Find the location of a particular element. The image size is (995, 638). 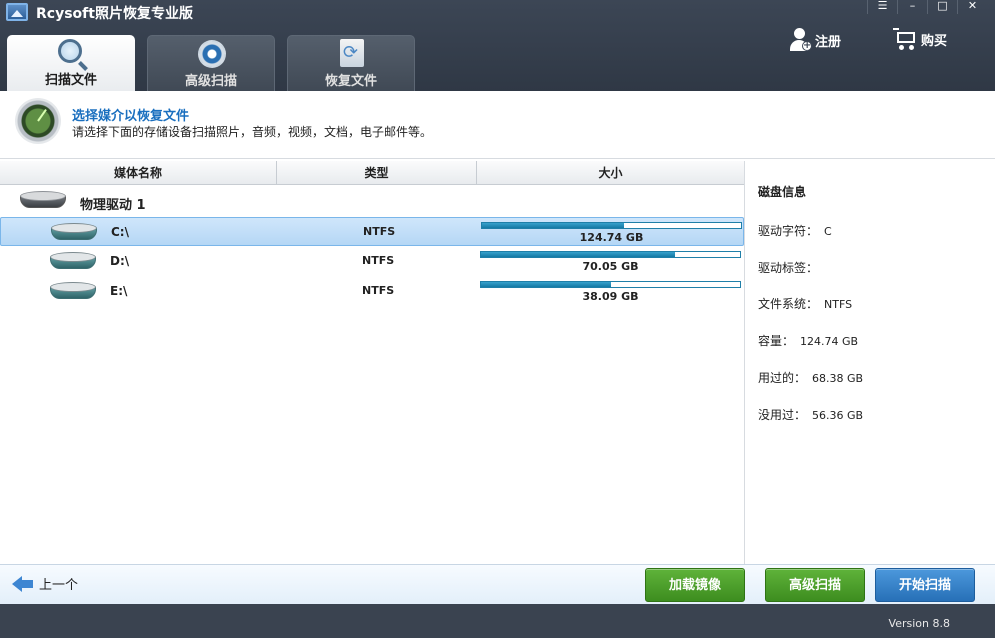

load-image-button: 加载镜像 is located at coordinates (695, 585).